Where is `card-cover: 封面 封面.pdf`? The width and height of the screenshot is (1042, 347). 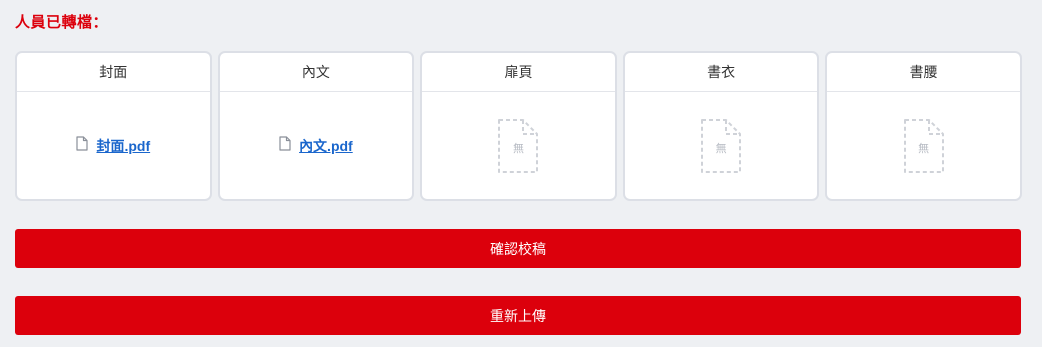 card-cover: 封面 封面.pdf is located at coordinates (113, 126).